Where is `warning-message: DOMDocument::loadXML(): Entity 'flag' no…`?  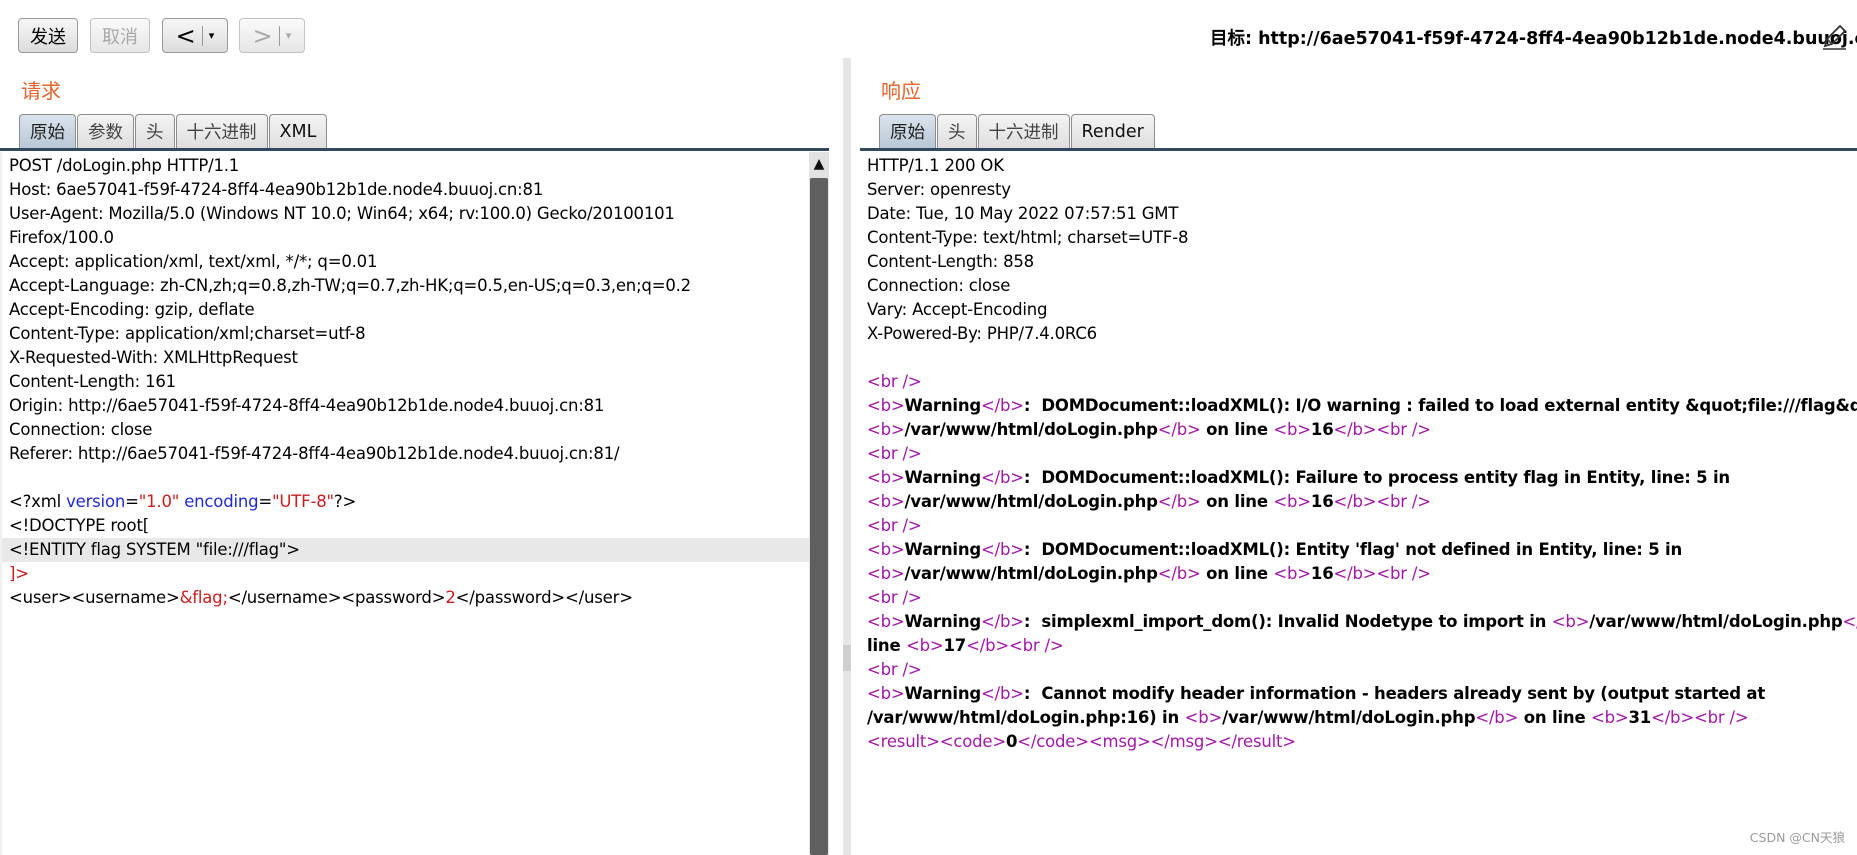 warning-message: DOMDocument::loadXML(): Entity 'flag' no… is located at coordinates (1362, 549).